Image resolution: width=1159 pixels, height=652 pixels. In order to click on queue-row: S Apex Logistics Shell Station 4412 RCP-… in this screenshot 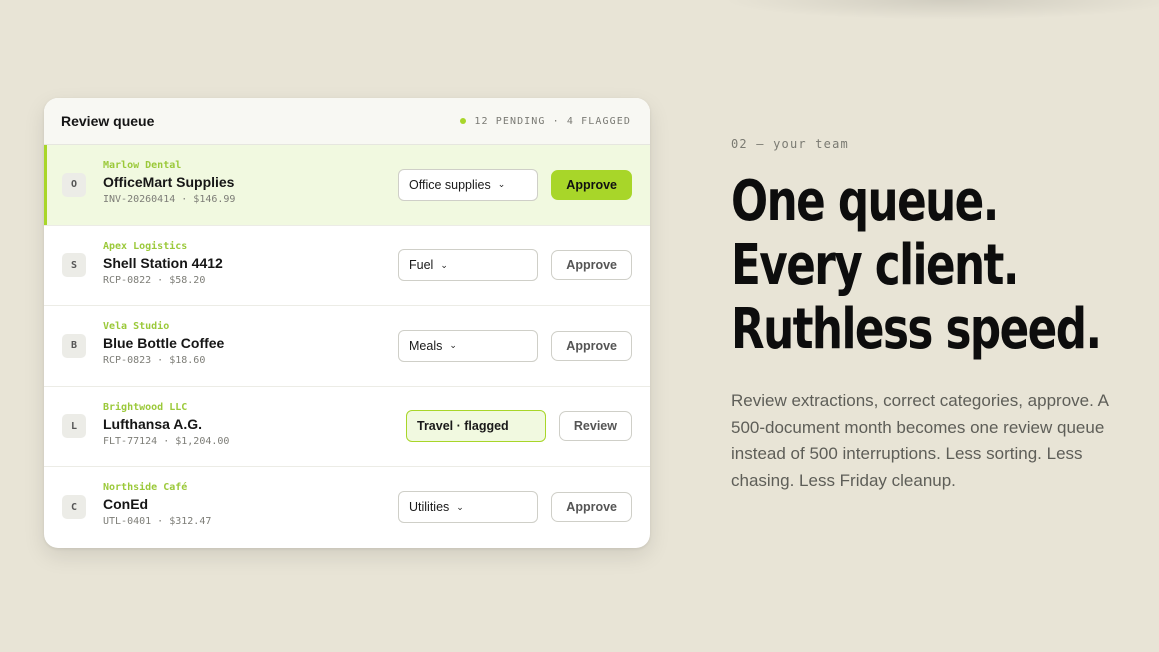, I will do `click(347, 266)`.